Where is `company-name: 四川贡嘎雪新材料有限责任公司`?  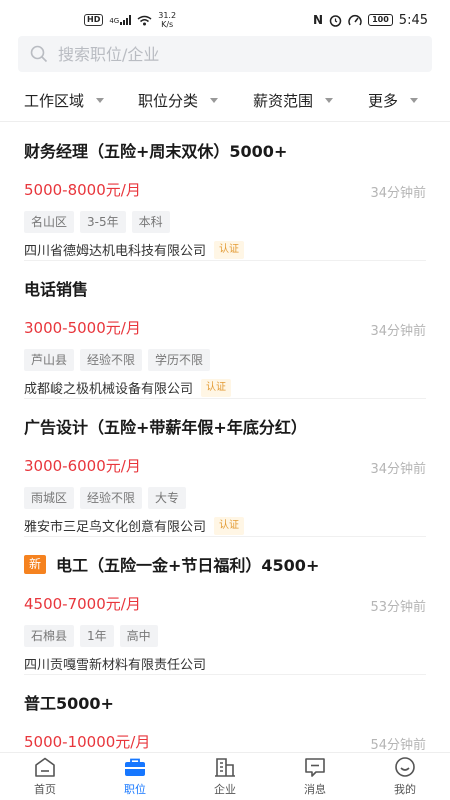 company-name: 四川贡嘎雪新材料有限责任公司 is located at coordinates (115, 665).